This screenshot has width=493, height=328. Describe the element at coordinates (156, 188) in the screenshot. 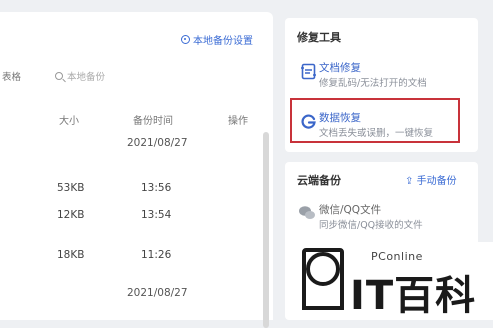

I see `backup-time: 13:56` at that location.